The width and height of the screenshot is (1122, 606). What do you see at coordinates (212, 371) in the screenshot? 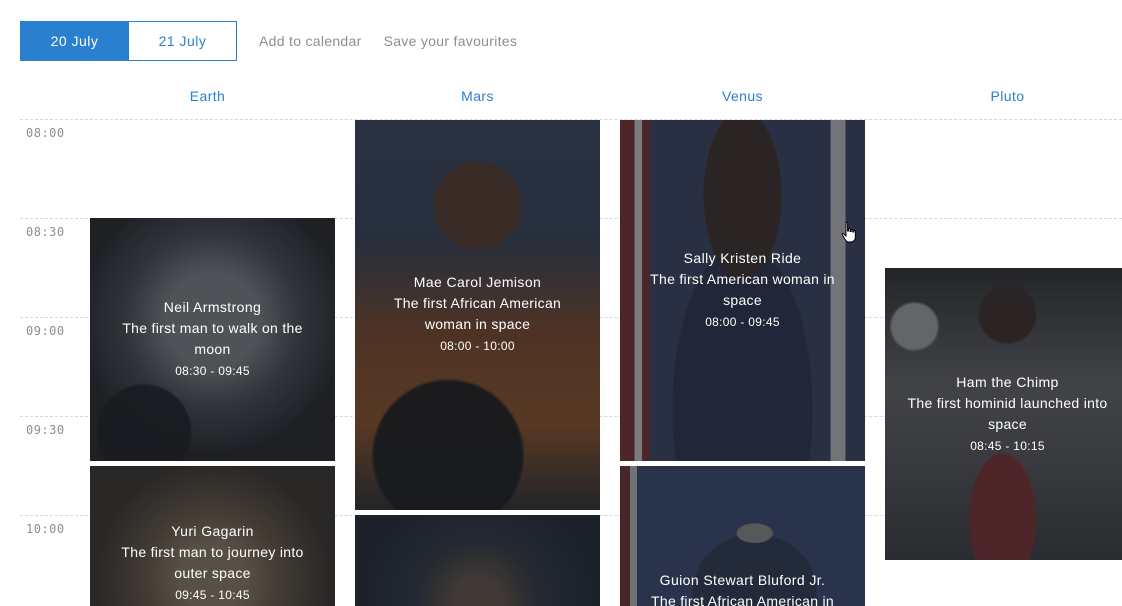
I see `event-time: 08:30 - 09:45` at bounding box center [212, 371].